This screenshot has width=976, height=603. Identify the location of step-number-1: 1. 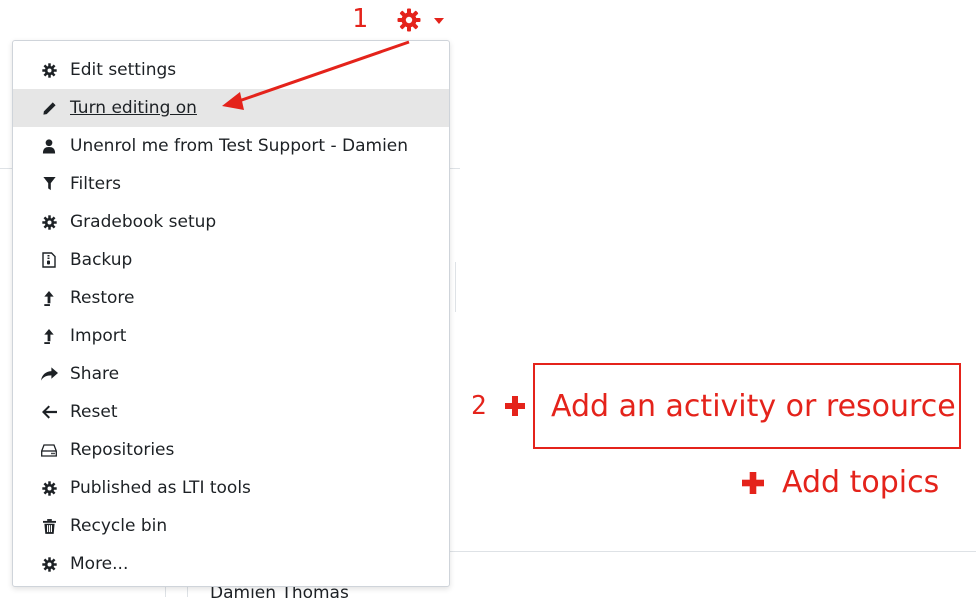
(360, 19).